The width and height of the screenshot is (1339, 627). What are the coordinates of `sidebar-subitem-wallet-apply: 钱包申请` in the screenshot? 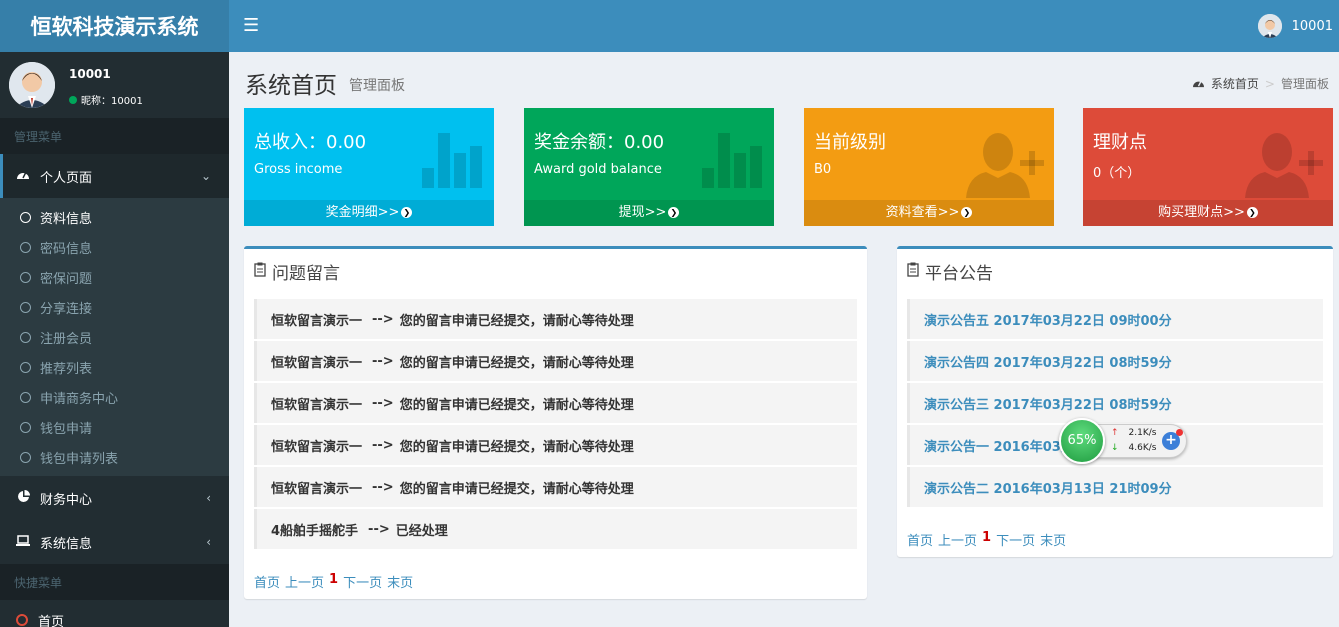 It's located at (114, 427).